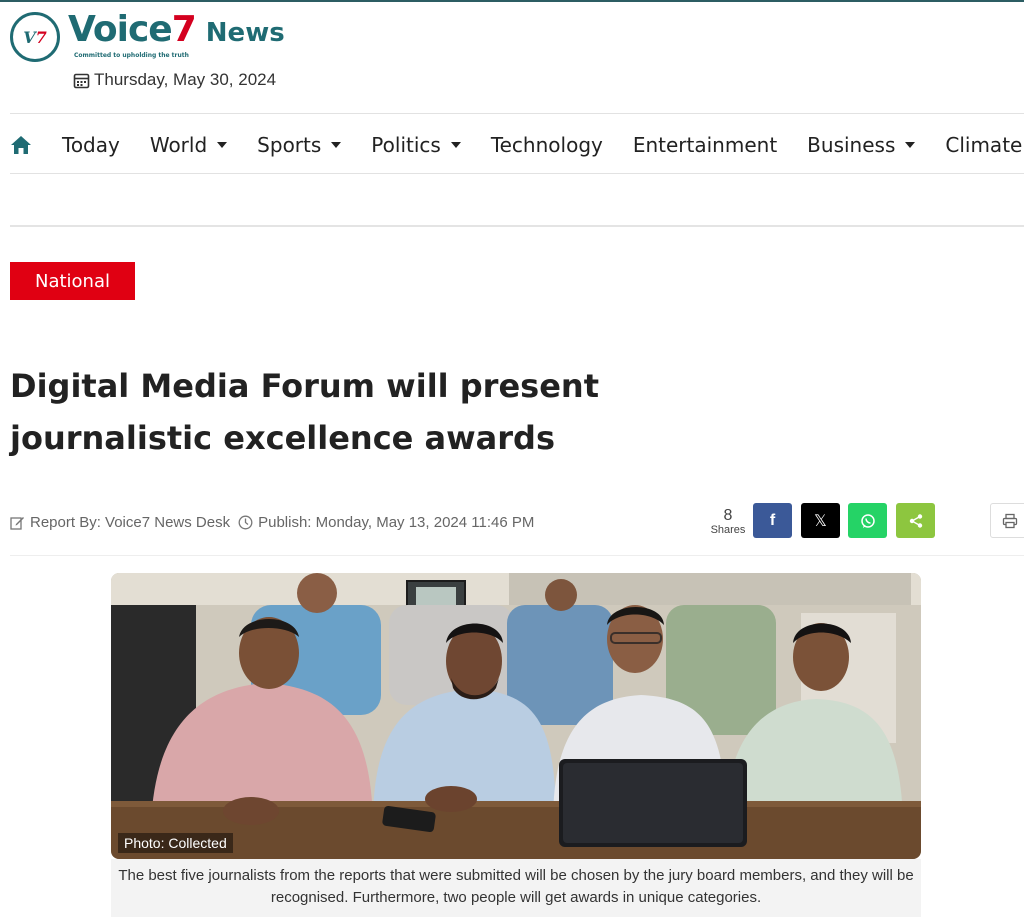 This screenshot has width=1024, height=923. Describe the element at coordinates (245, 522) in the screenshot. I see `clock-icon` at that location.